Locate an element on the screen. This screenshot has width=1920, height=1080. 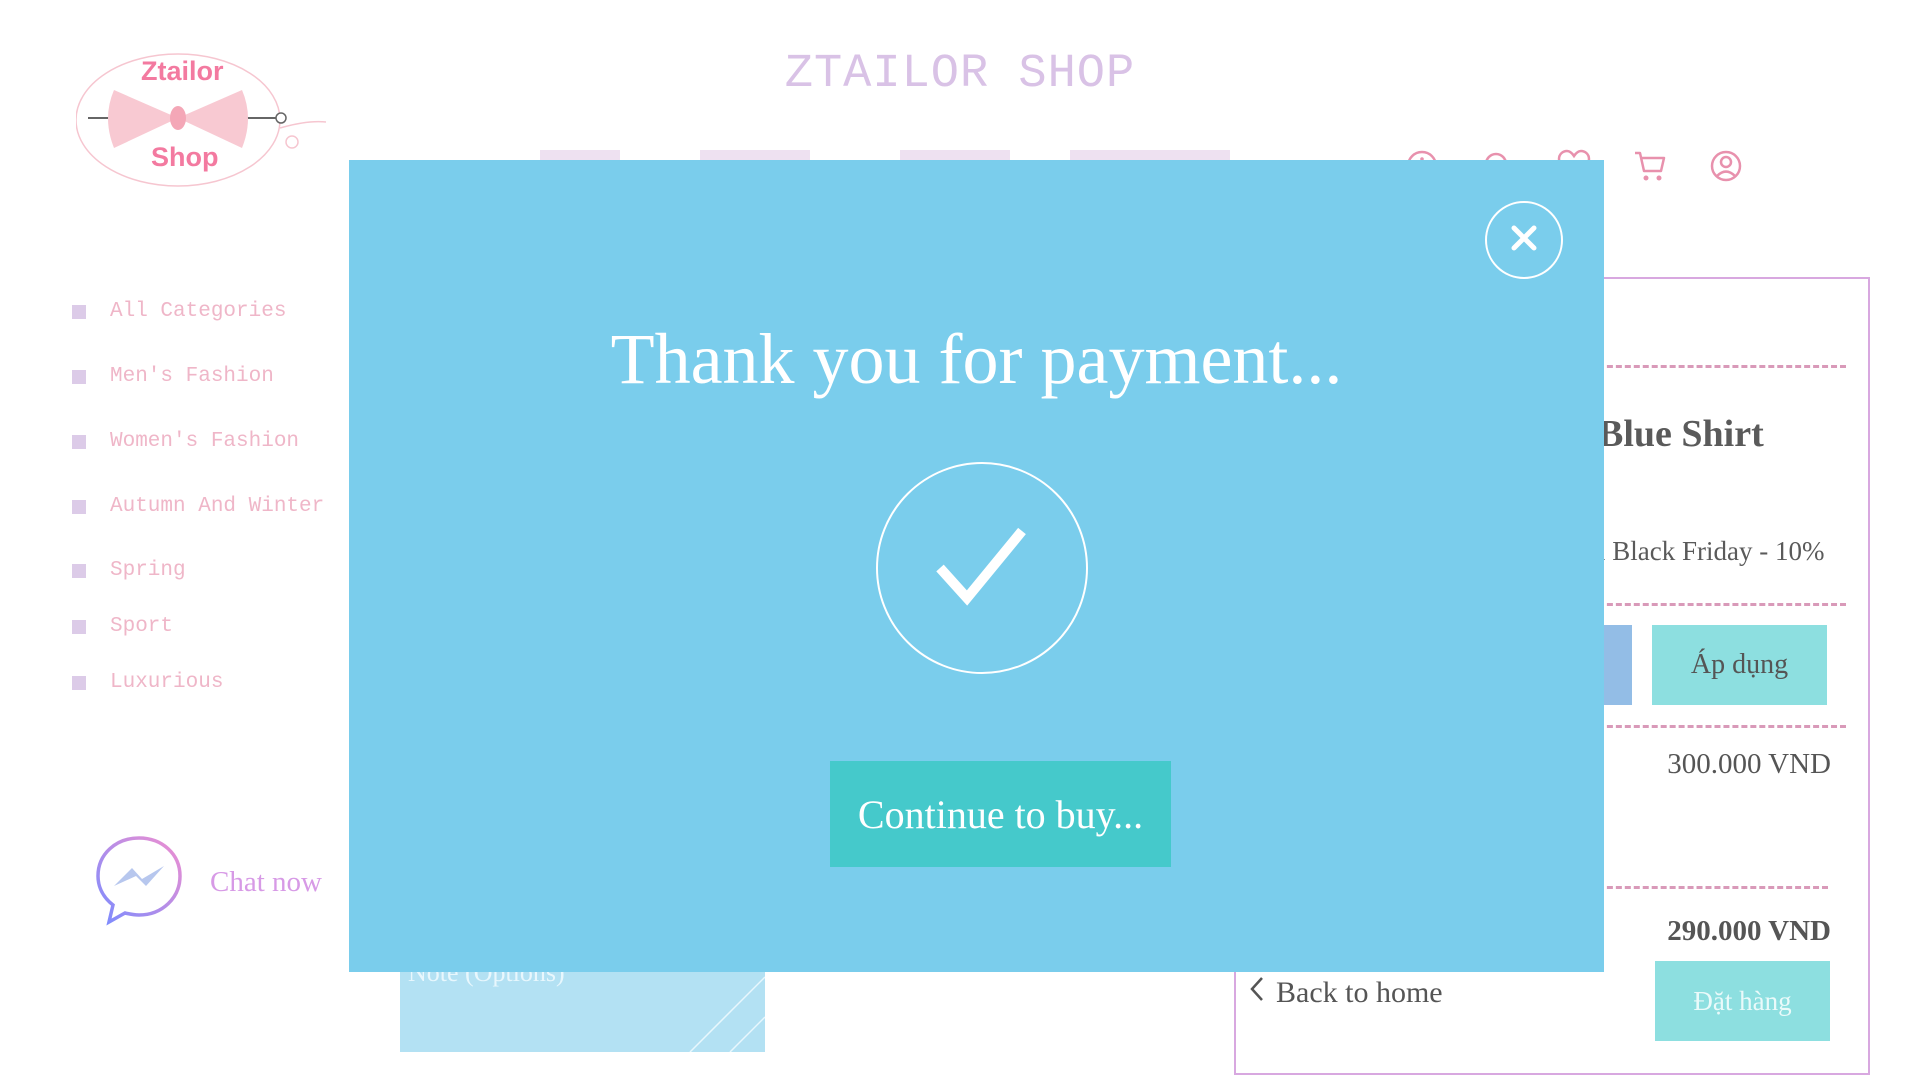
cart-icon is located at coordinates (1650, 166).